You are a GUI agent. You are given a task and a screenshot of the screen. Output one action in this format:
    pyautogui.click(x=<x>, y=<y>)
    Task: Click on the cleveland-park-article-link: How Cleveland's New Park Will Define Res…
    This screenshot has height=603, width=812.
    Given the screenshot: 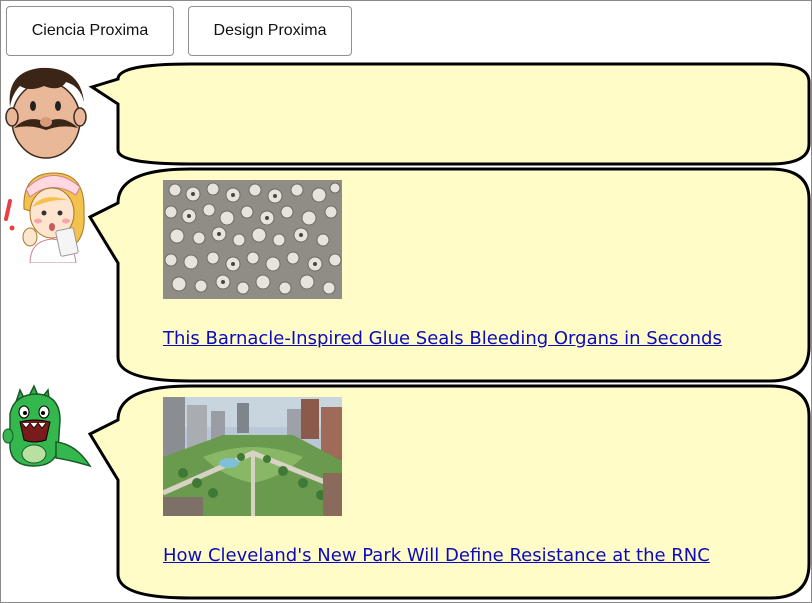 What is the action you would take?
    pyautogui.click(x=436, y=555)
    